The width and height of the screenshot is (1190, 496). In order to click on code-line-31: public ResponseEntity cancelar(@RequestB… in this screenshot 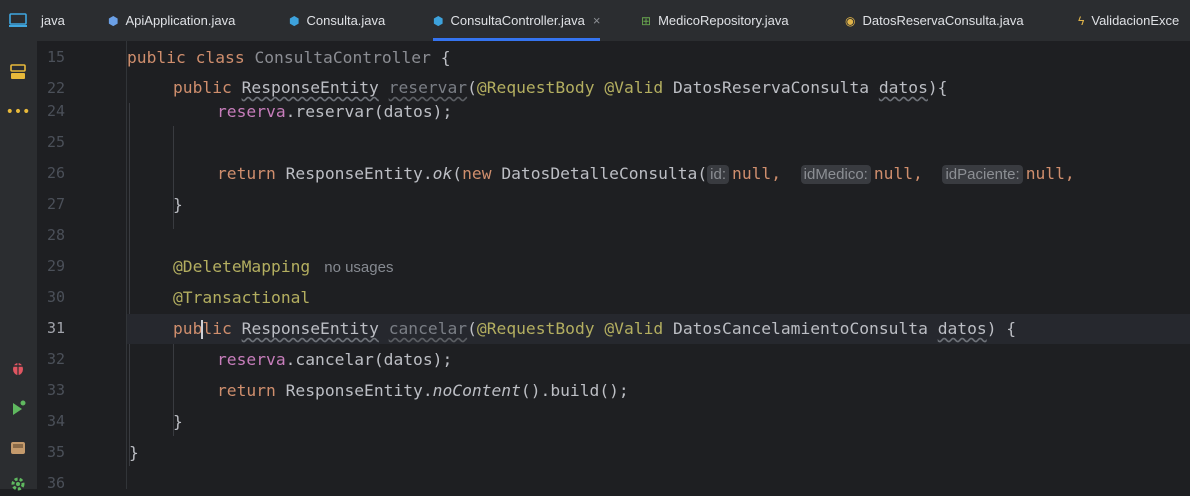, I will do `click(658, 329)`.